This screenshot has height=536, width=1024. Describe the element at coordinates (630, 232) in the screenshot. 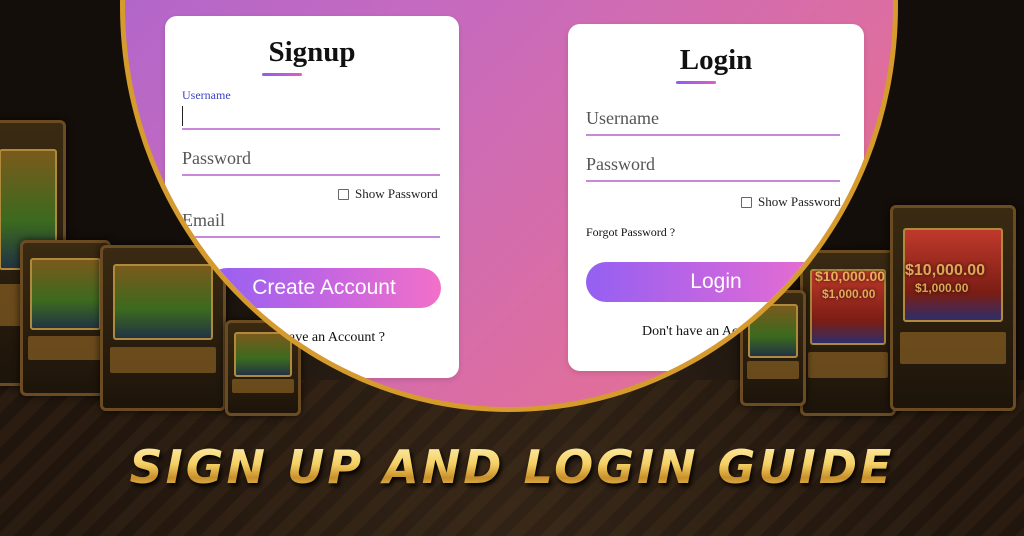

I see `forgot-password-link: Forgot Password ?` at that location.